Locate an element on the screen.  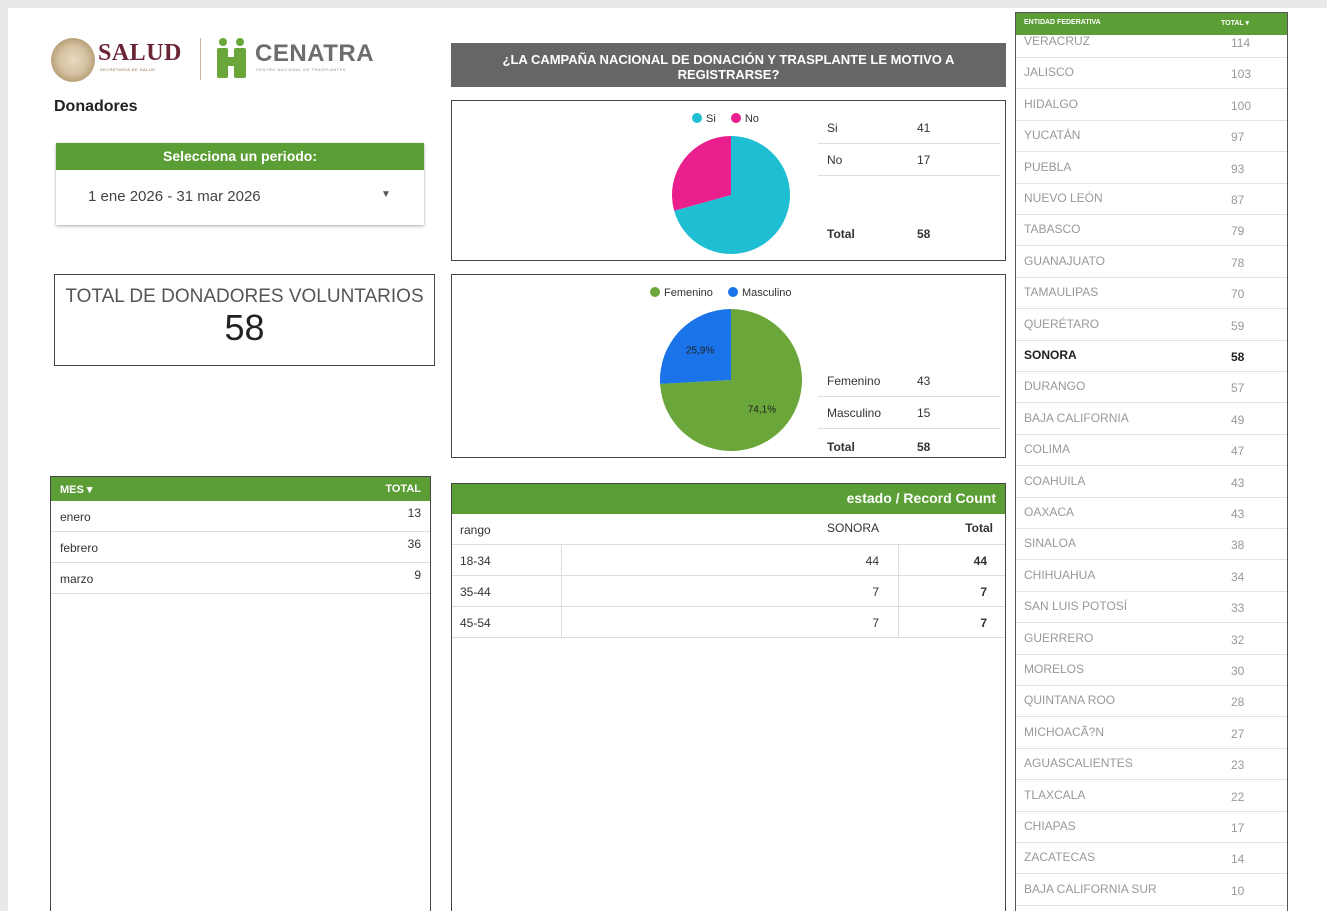
month-total-column-header: TOTAL is located at coordinates (403, 489).